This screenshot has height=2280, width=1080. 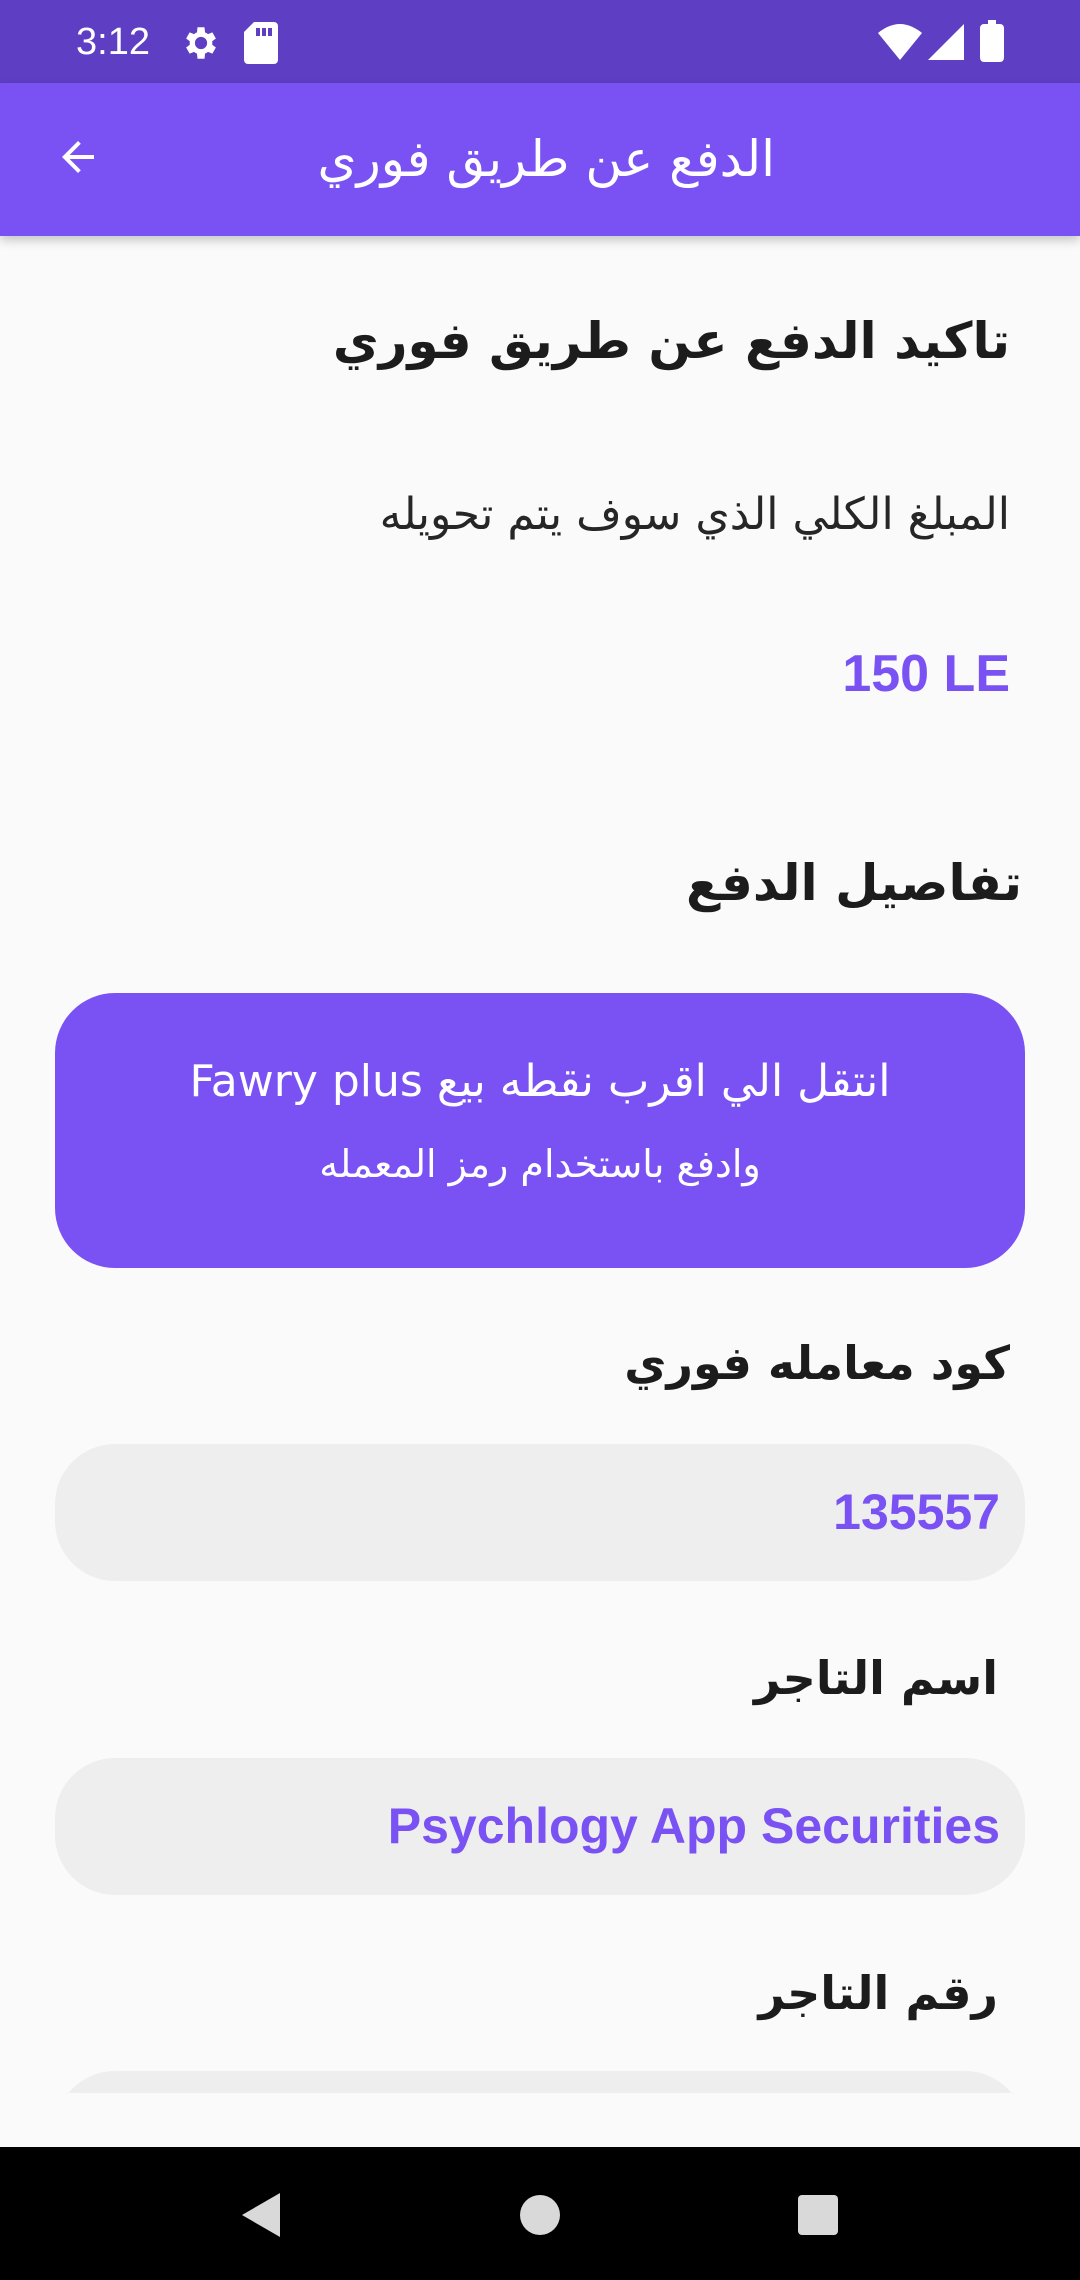 I want to click on merchant-name-field: Psychlogy App Securities, so click(x=540, y=1826).